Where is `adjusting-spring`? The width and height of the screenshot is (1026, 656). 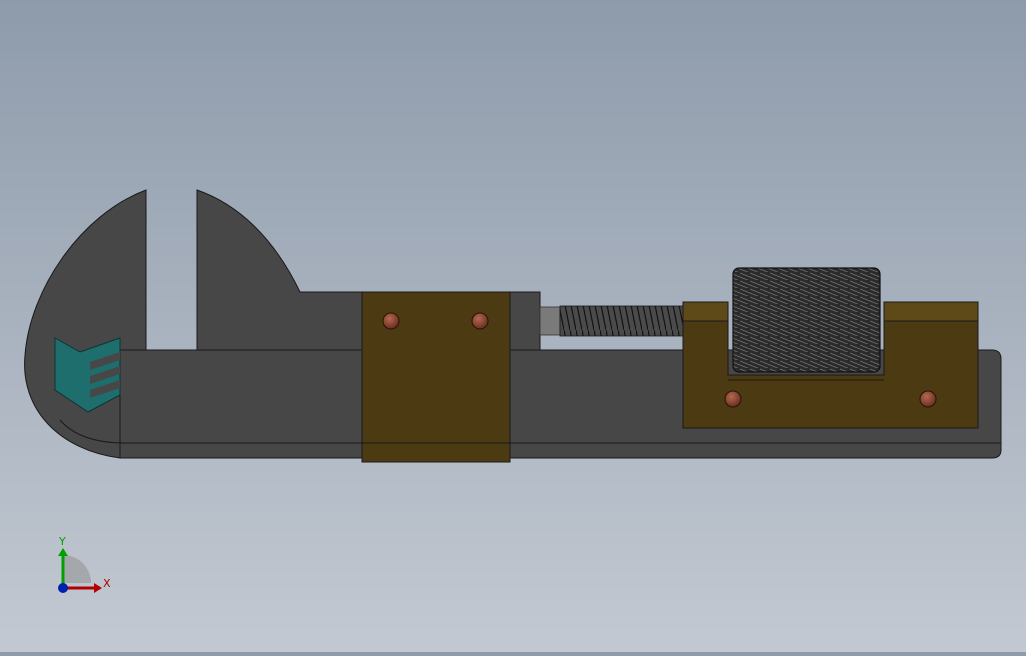 adjusting-spring is located at coordinates (622, 321).